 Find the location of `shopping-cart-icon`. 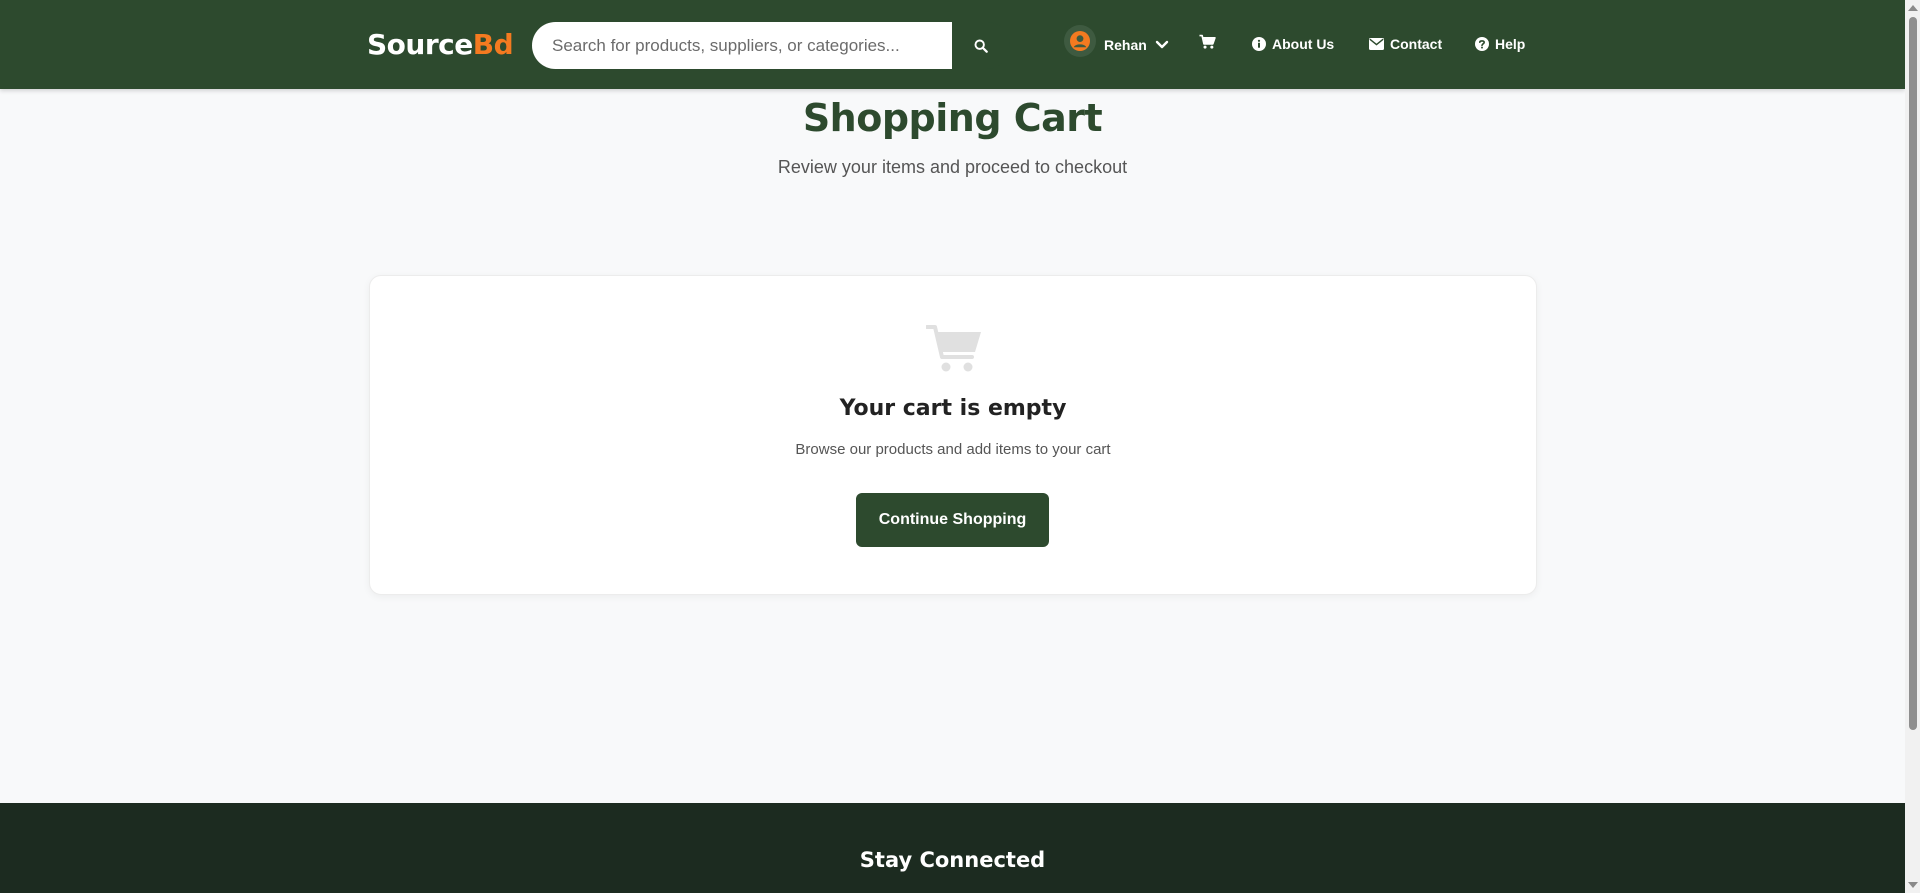

shopping-cart-icon is located at coordinates (953, 350).